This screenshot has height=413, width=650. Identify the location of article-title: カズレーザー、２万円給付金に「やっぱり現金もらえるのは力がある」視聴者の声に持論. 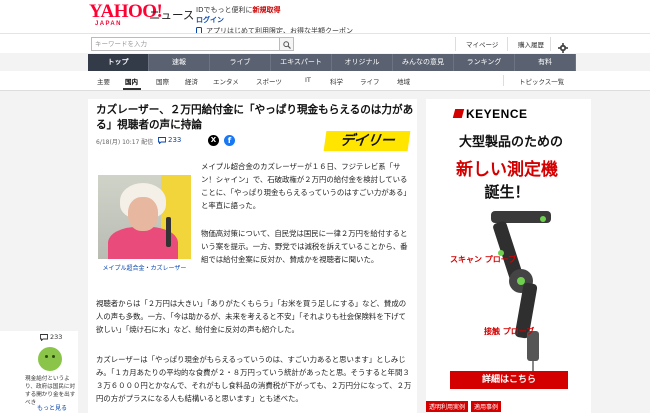
(255, 117).